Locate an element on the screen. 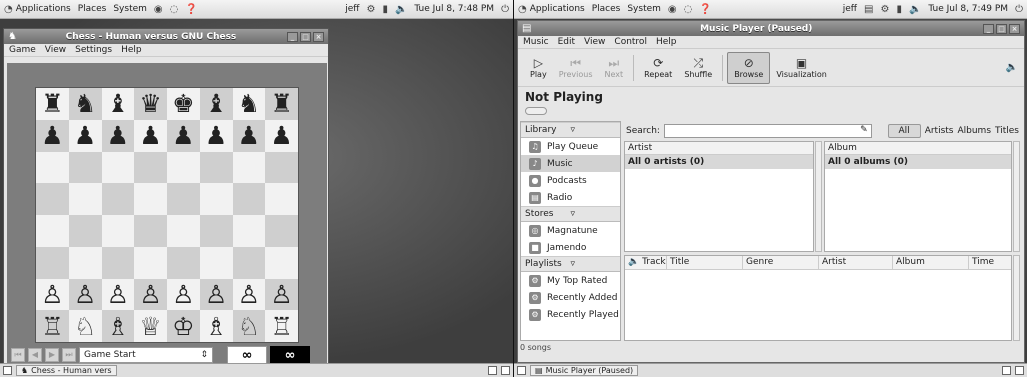 The height and width of the screenshot is (377, 1027). applications-menu: ◔ Applications is located at coordinates (37, 9).